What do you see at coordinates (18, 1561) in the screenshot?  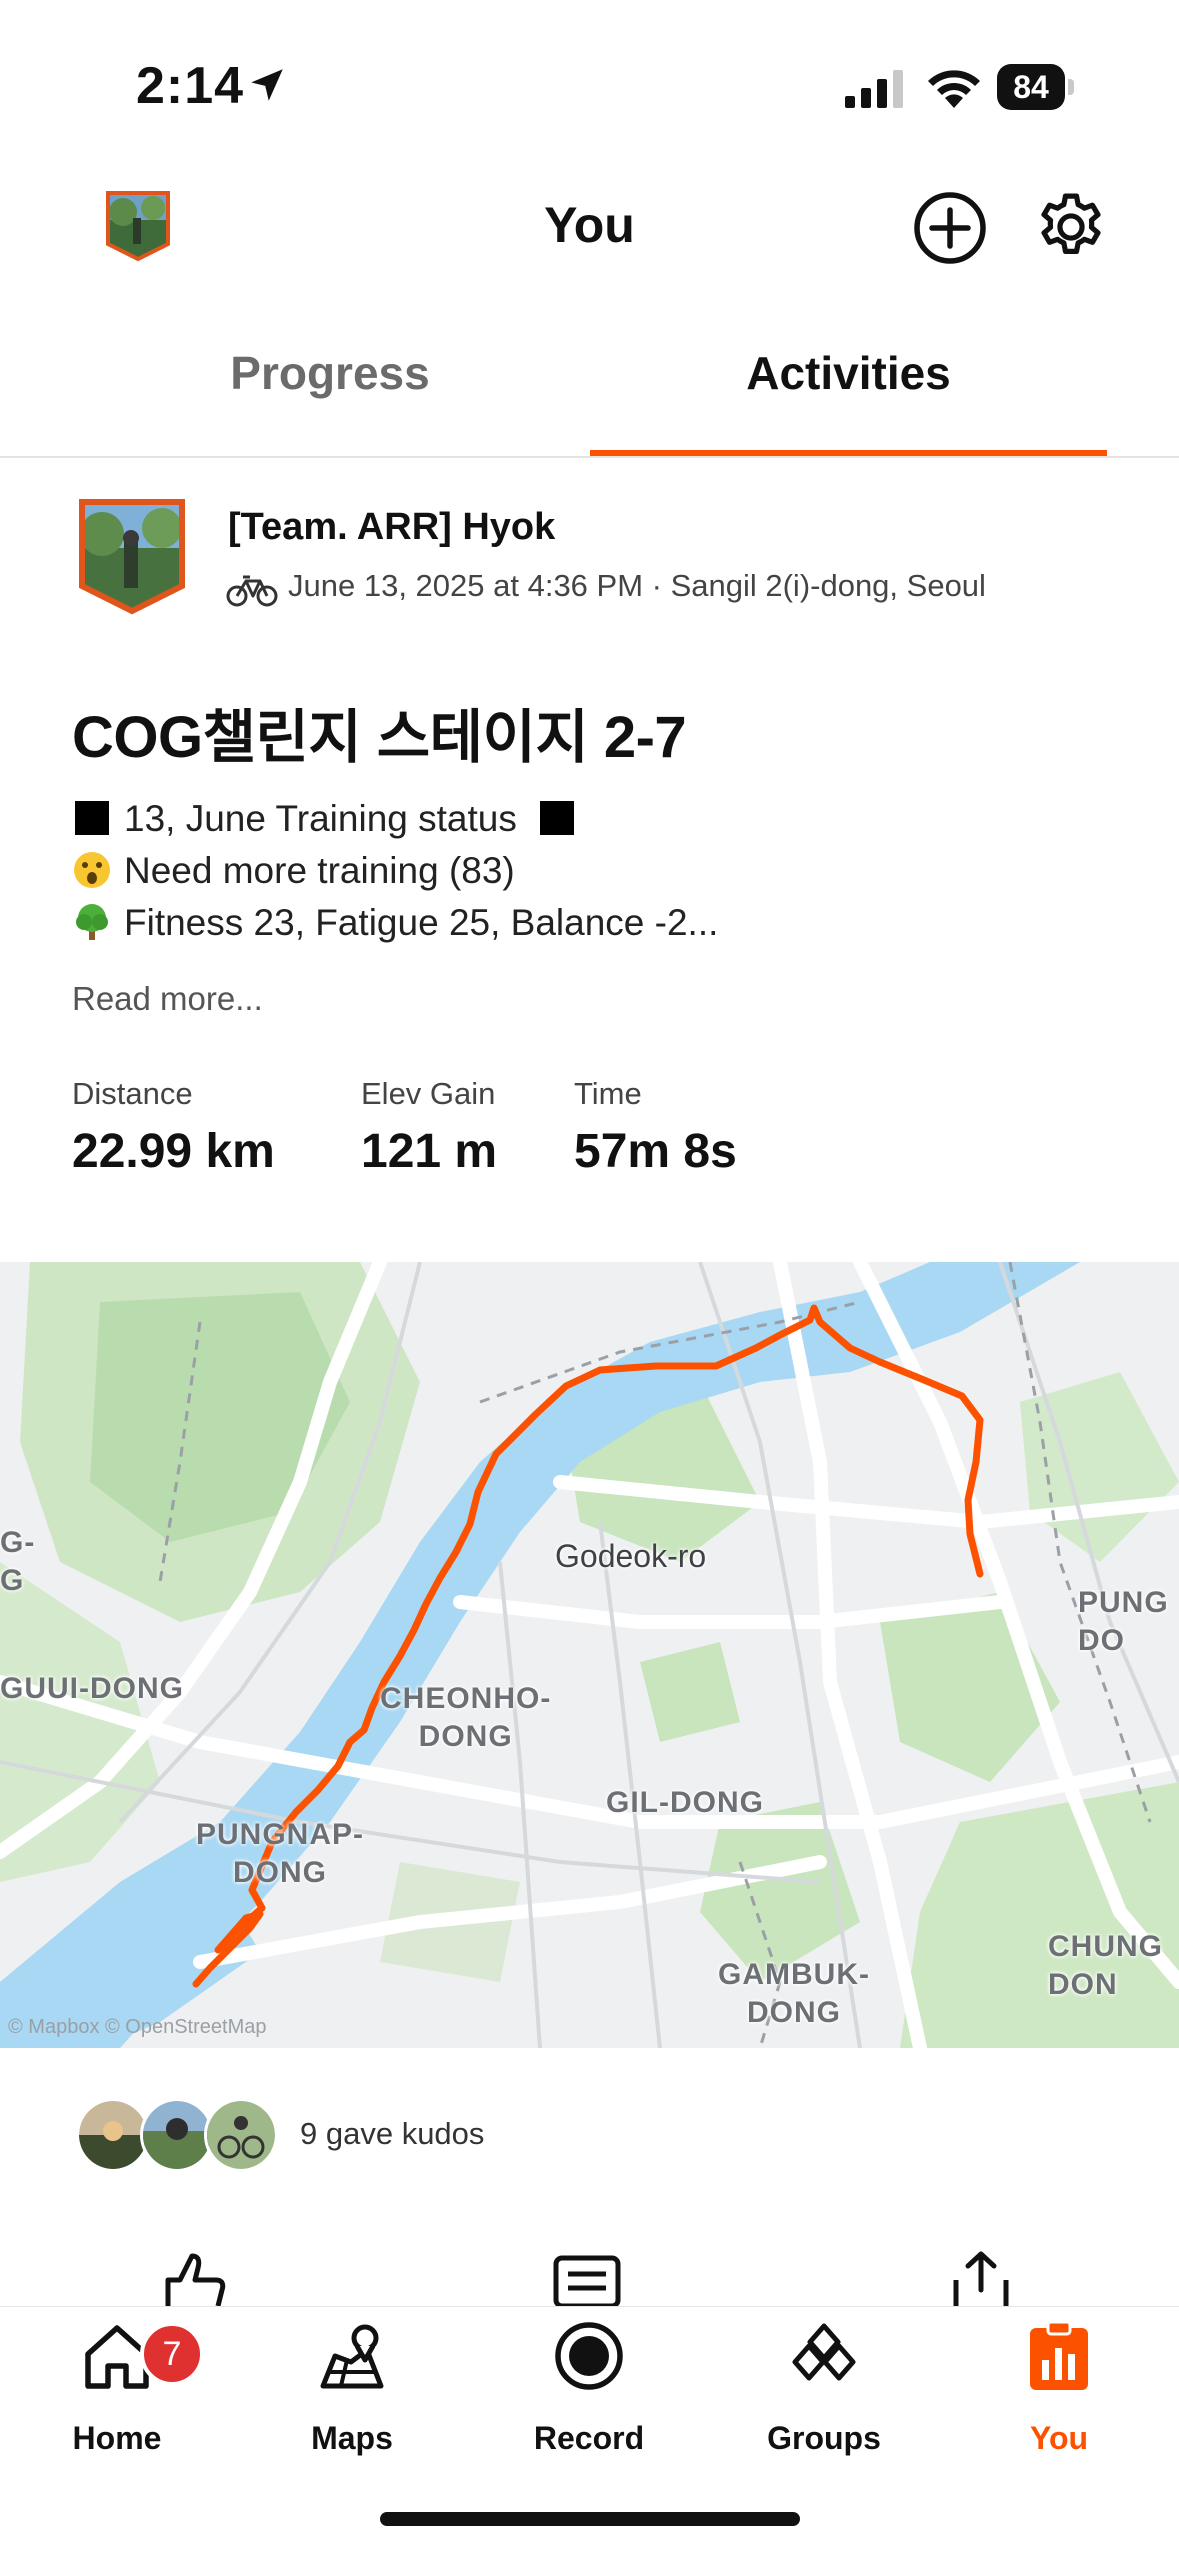 I see `map-area-label: G- G` at bounding box center [18, 1561].